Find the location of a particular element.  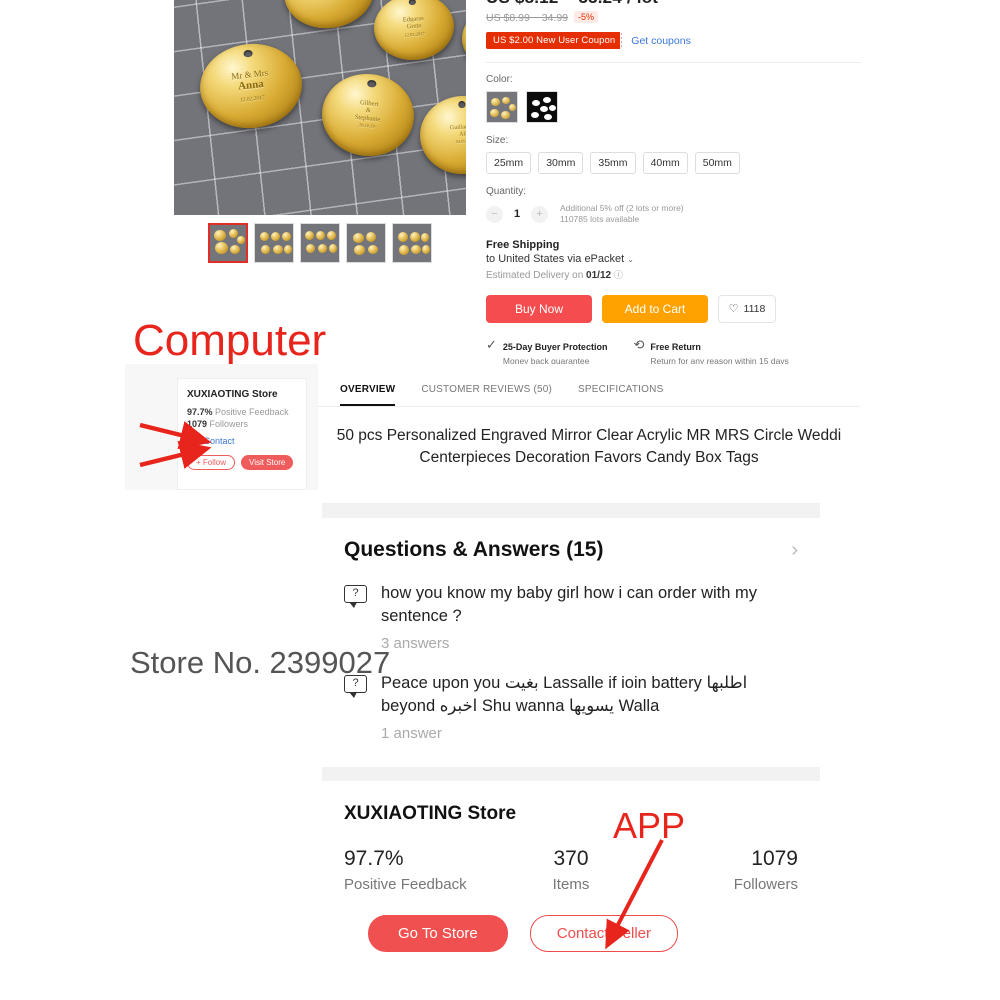

tab-specifications: SPECIFICATIONS is located at coordinates (620, 395).